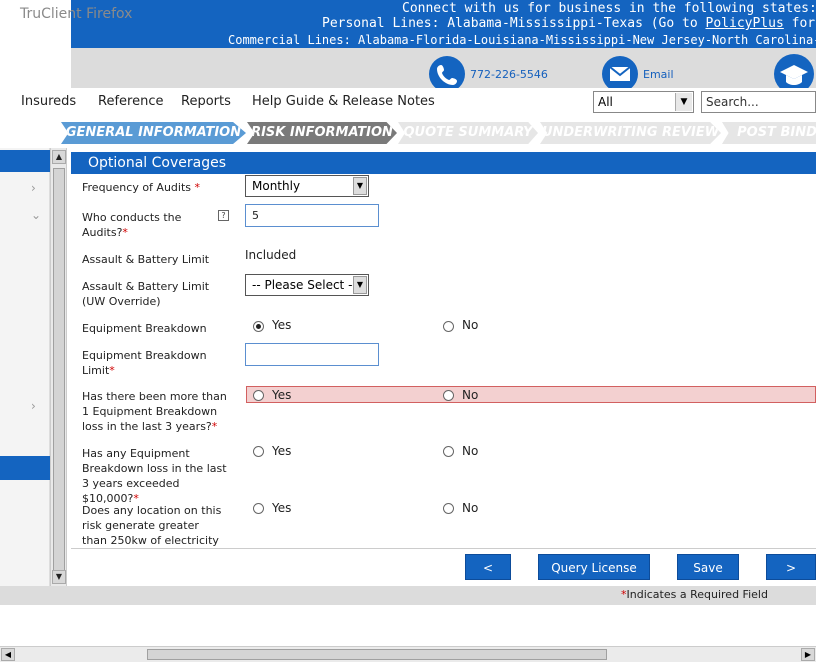 The height and width of the screenshot is (662, 816). I want to click on equipment-breakdown-yes-radio, so click(258, 326).